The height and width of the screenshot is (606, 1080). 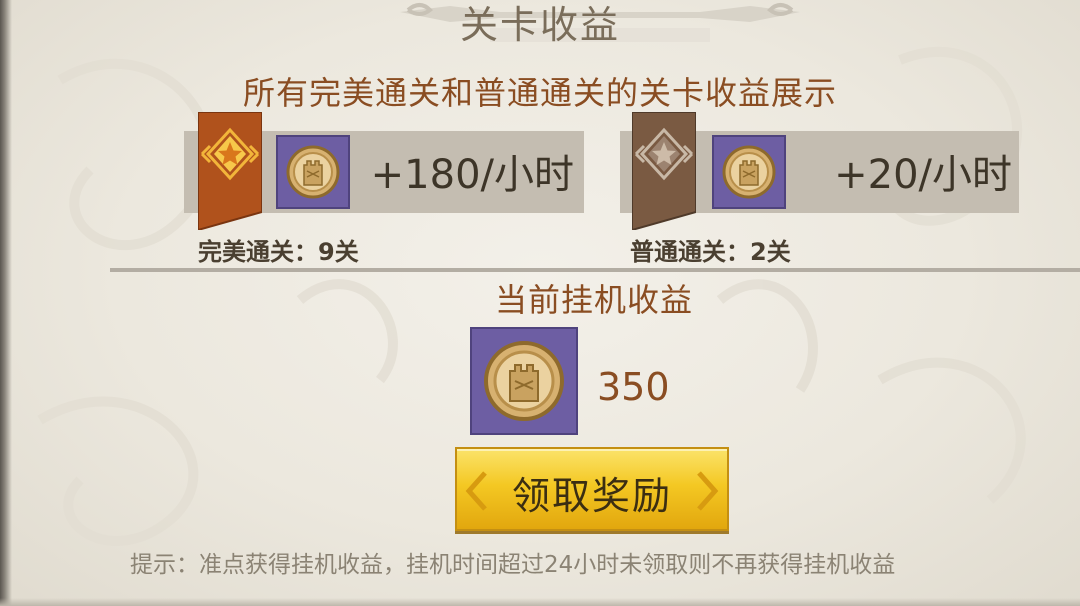 I want to click on perfect-clear-flag, so click(x=230, y=171).